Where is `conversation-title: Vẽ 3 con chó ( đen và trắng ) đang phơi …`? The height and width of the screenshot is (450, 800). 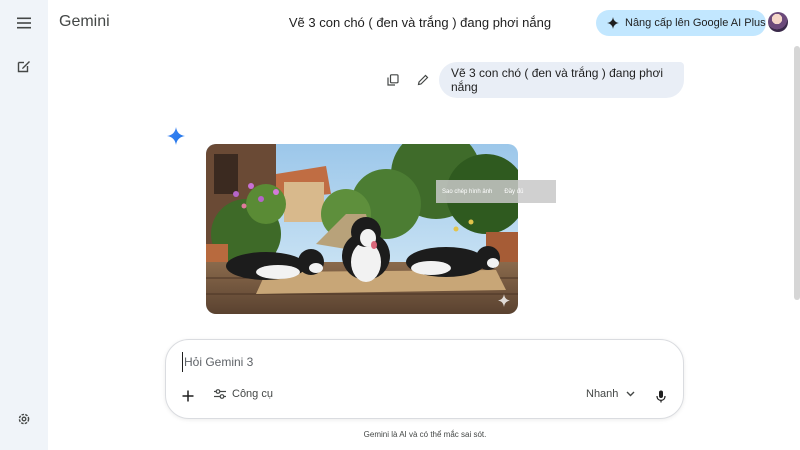
conversation-title: Vẽ 3 con chó ( đen và trắng ) đang phơi … is located at coordinates (420, 22).